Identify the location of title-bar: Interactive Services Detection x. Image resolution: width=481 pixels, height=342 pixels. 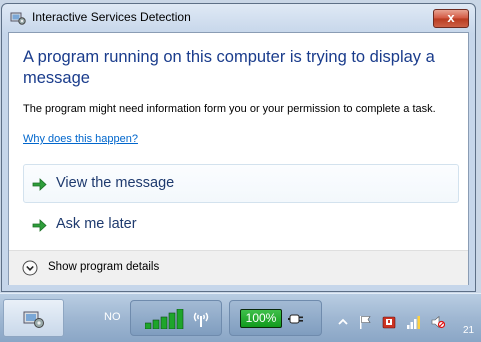
(238, 18).